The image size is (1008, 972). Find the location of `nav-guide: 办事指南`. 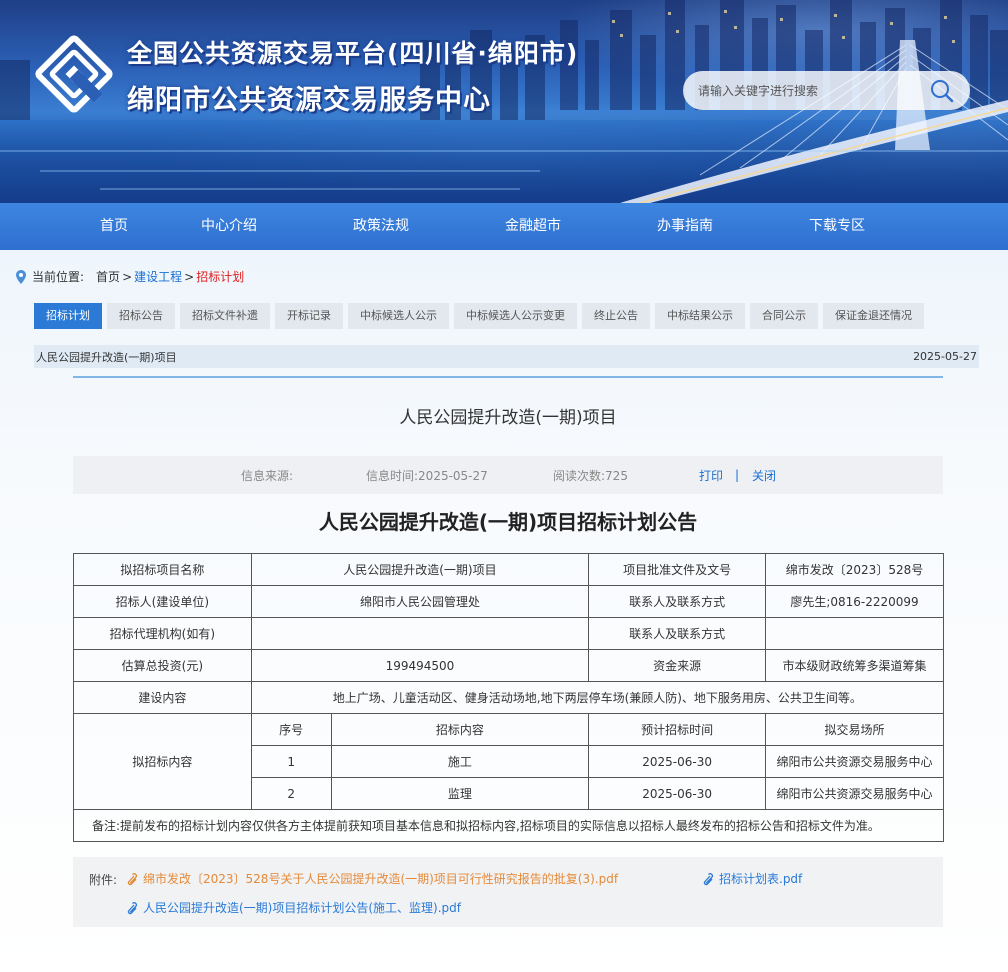

nav-guide: 办事指南 is located at coordinates (685, 226).